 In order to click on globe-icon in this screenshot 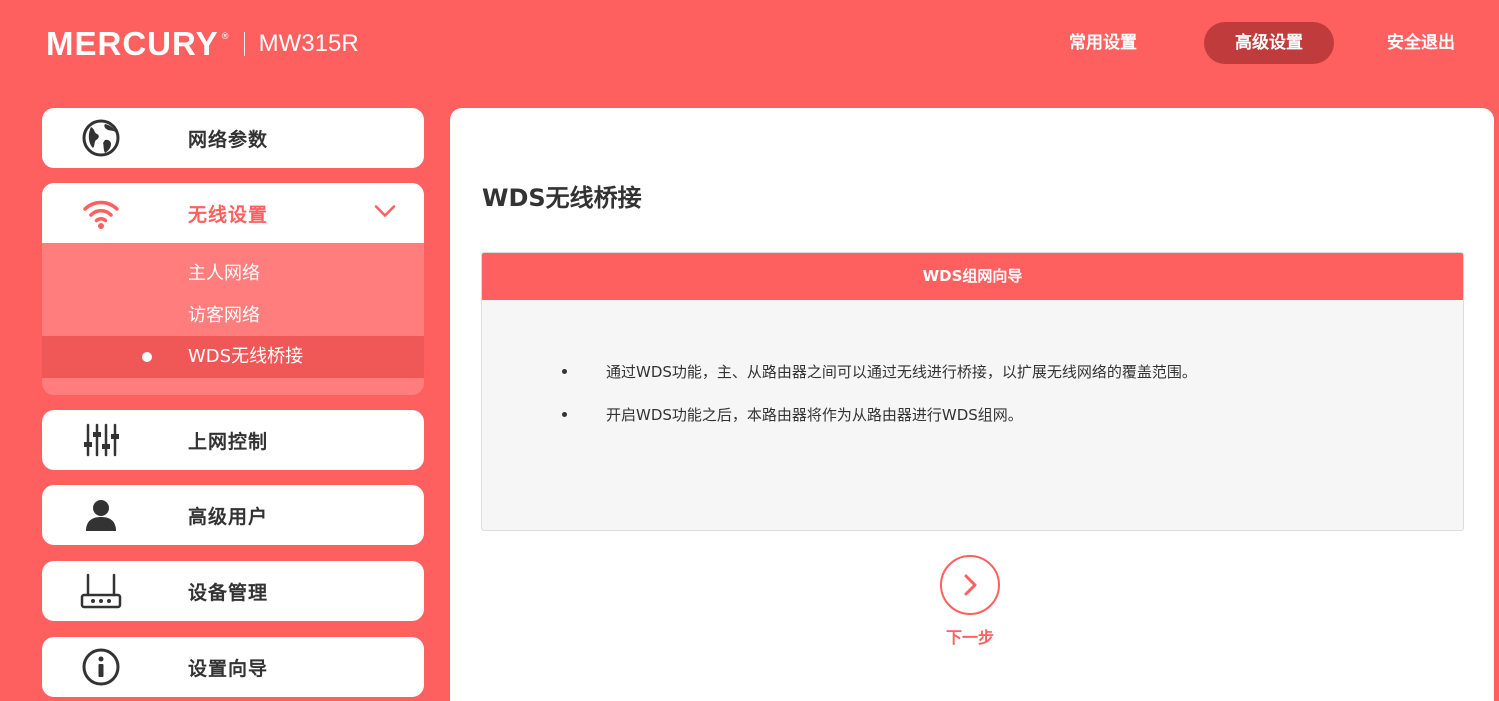, I will do `click(101, 138)`.